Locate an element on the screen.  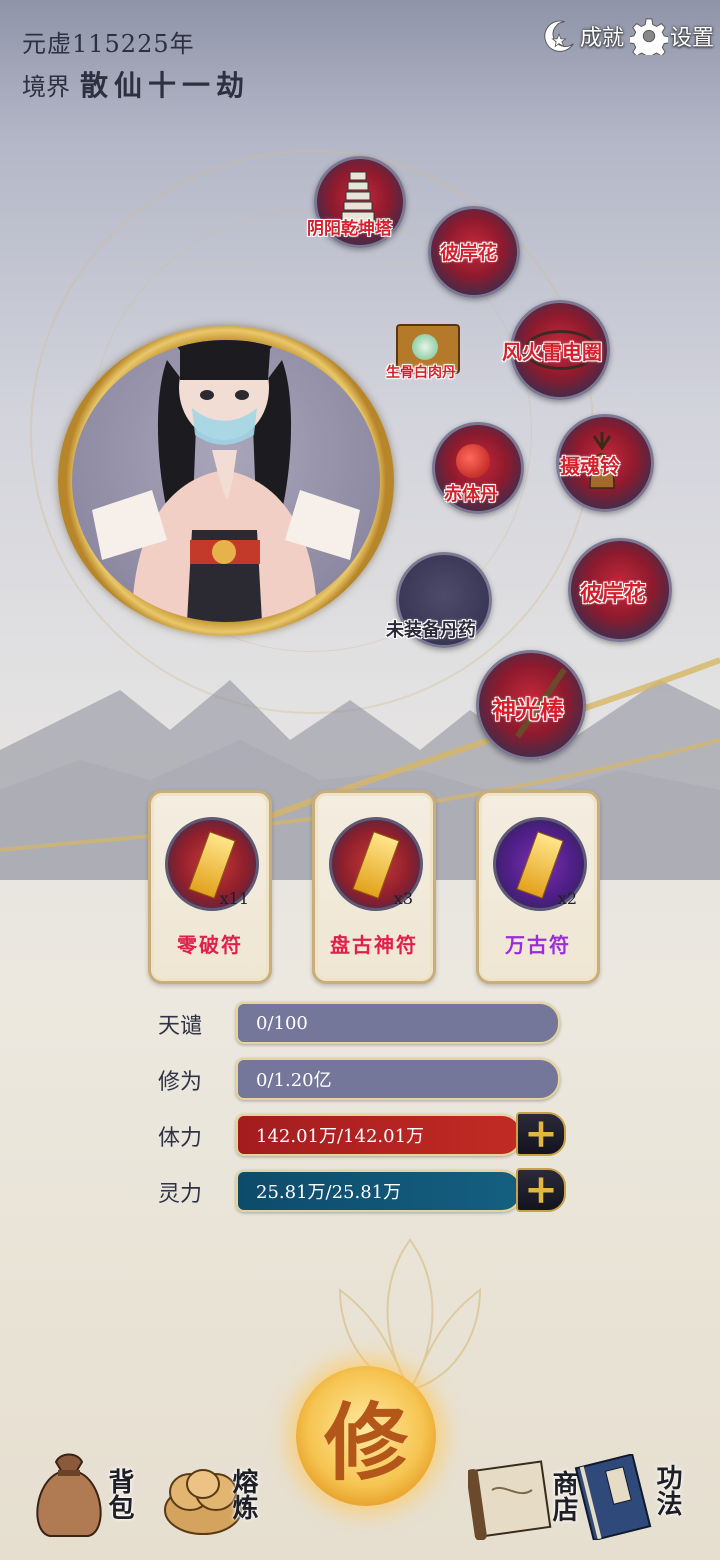
equipment-label-flower-2: 彼岸花 is located at coordinates (613, 594).